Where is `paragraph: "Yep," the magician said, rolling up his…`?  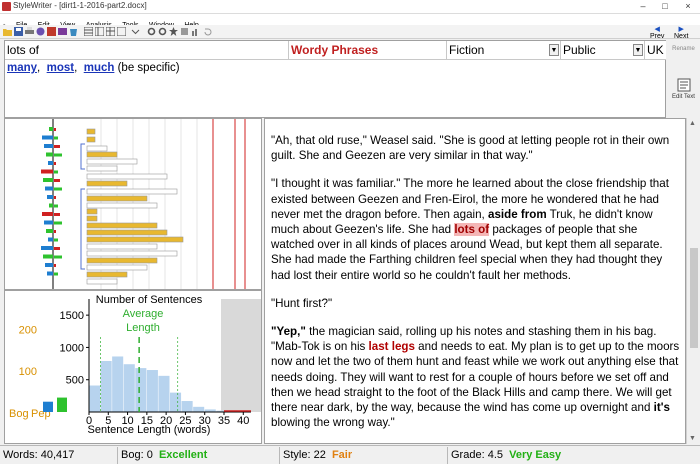
paragraph: "Yep," the magician said, rolling up his… is located at coordinates (476, 377).